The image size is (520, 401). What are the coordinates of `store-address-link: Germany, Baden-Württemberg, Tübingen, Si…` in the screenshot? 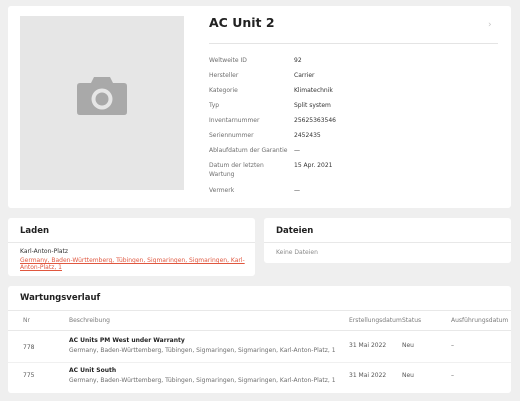 It's located at (132, 264).